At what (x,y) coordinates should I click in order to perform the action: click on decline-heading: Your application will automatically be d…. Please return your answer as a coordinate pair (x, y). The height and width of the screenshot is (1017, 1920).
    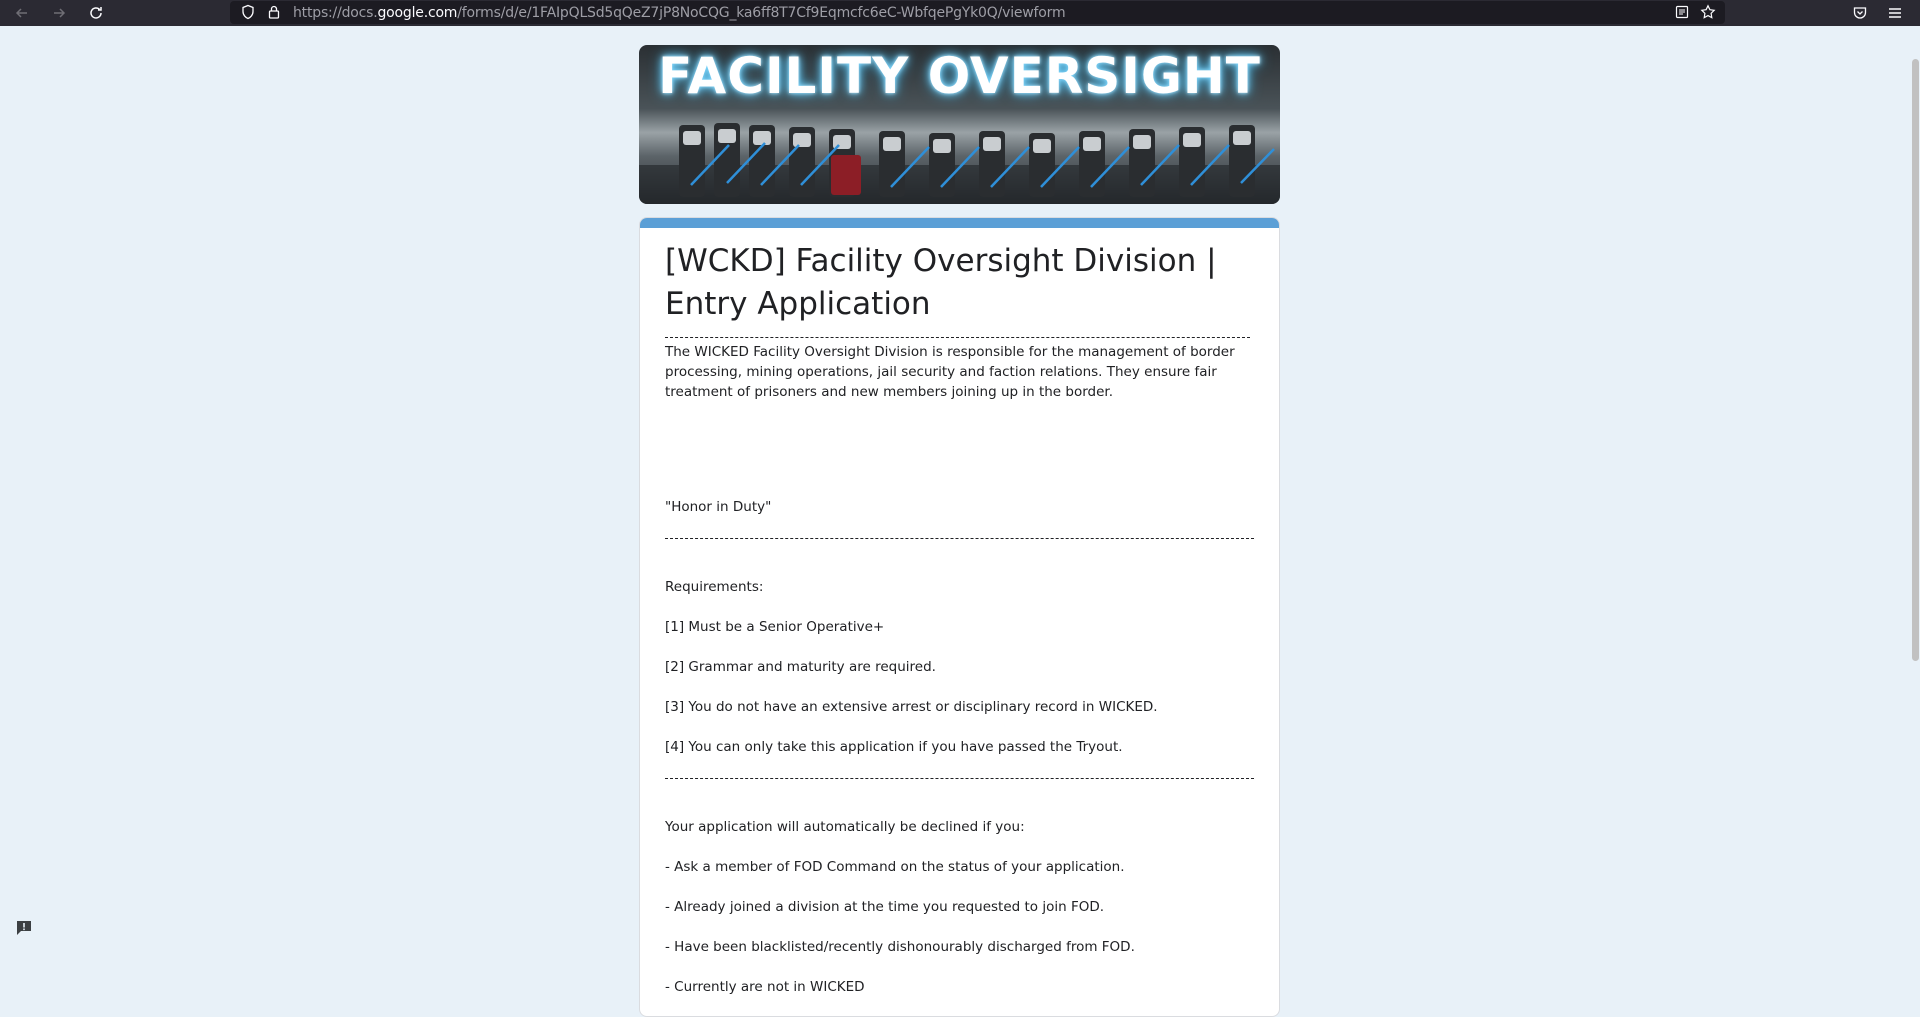
    Looking at the image, I should click on (845, 827).